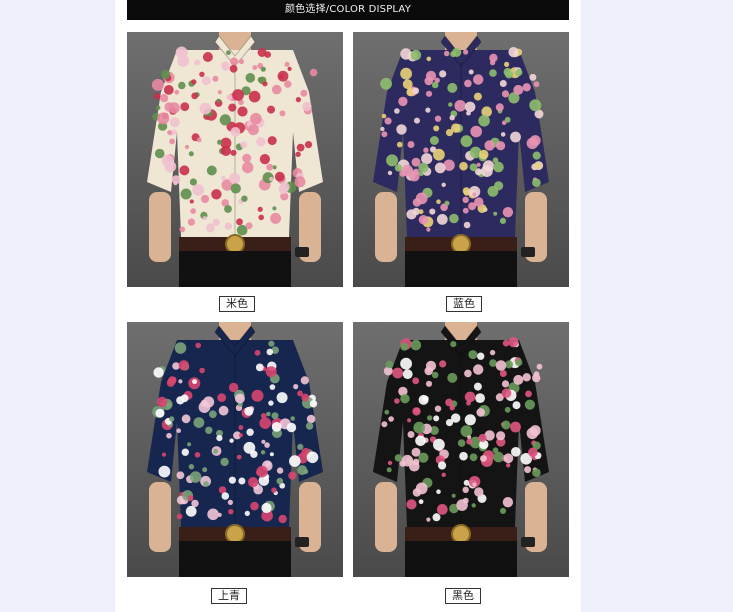 This screenshot has width=733, height=612. I want to click on product-photo-beige, so click(235, 159).